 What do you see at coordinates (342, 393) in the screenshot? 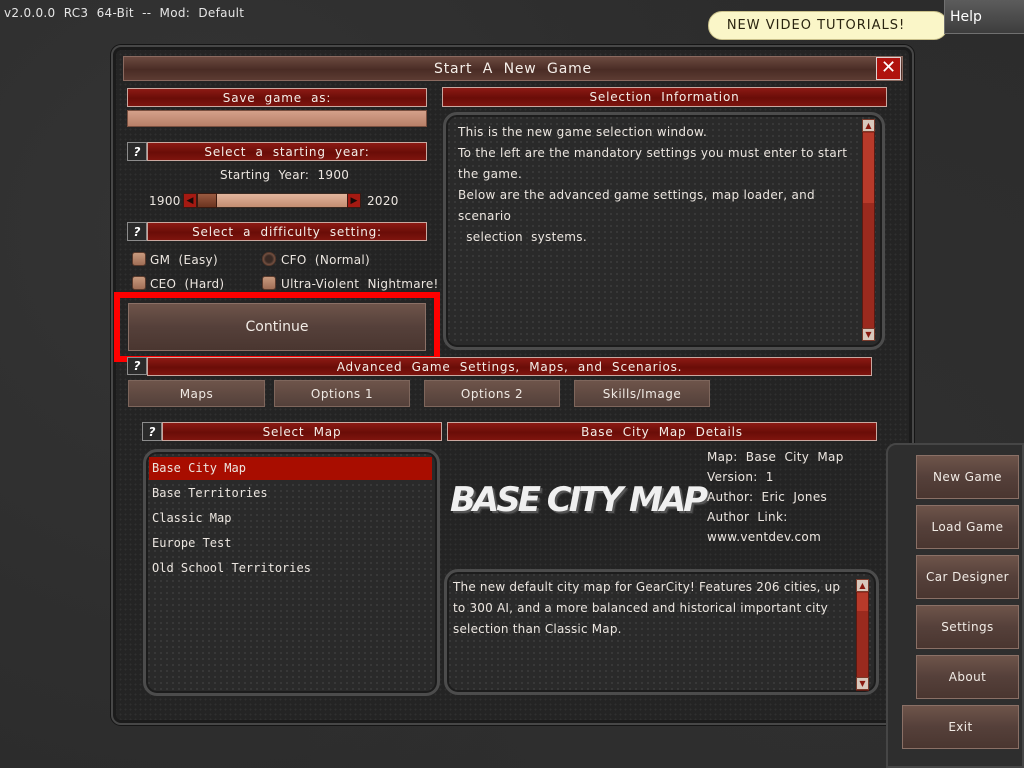
I see `tab-options-1: Options 1` at bounding box center [342, 393].